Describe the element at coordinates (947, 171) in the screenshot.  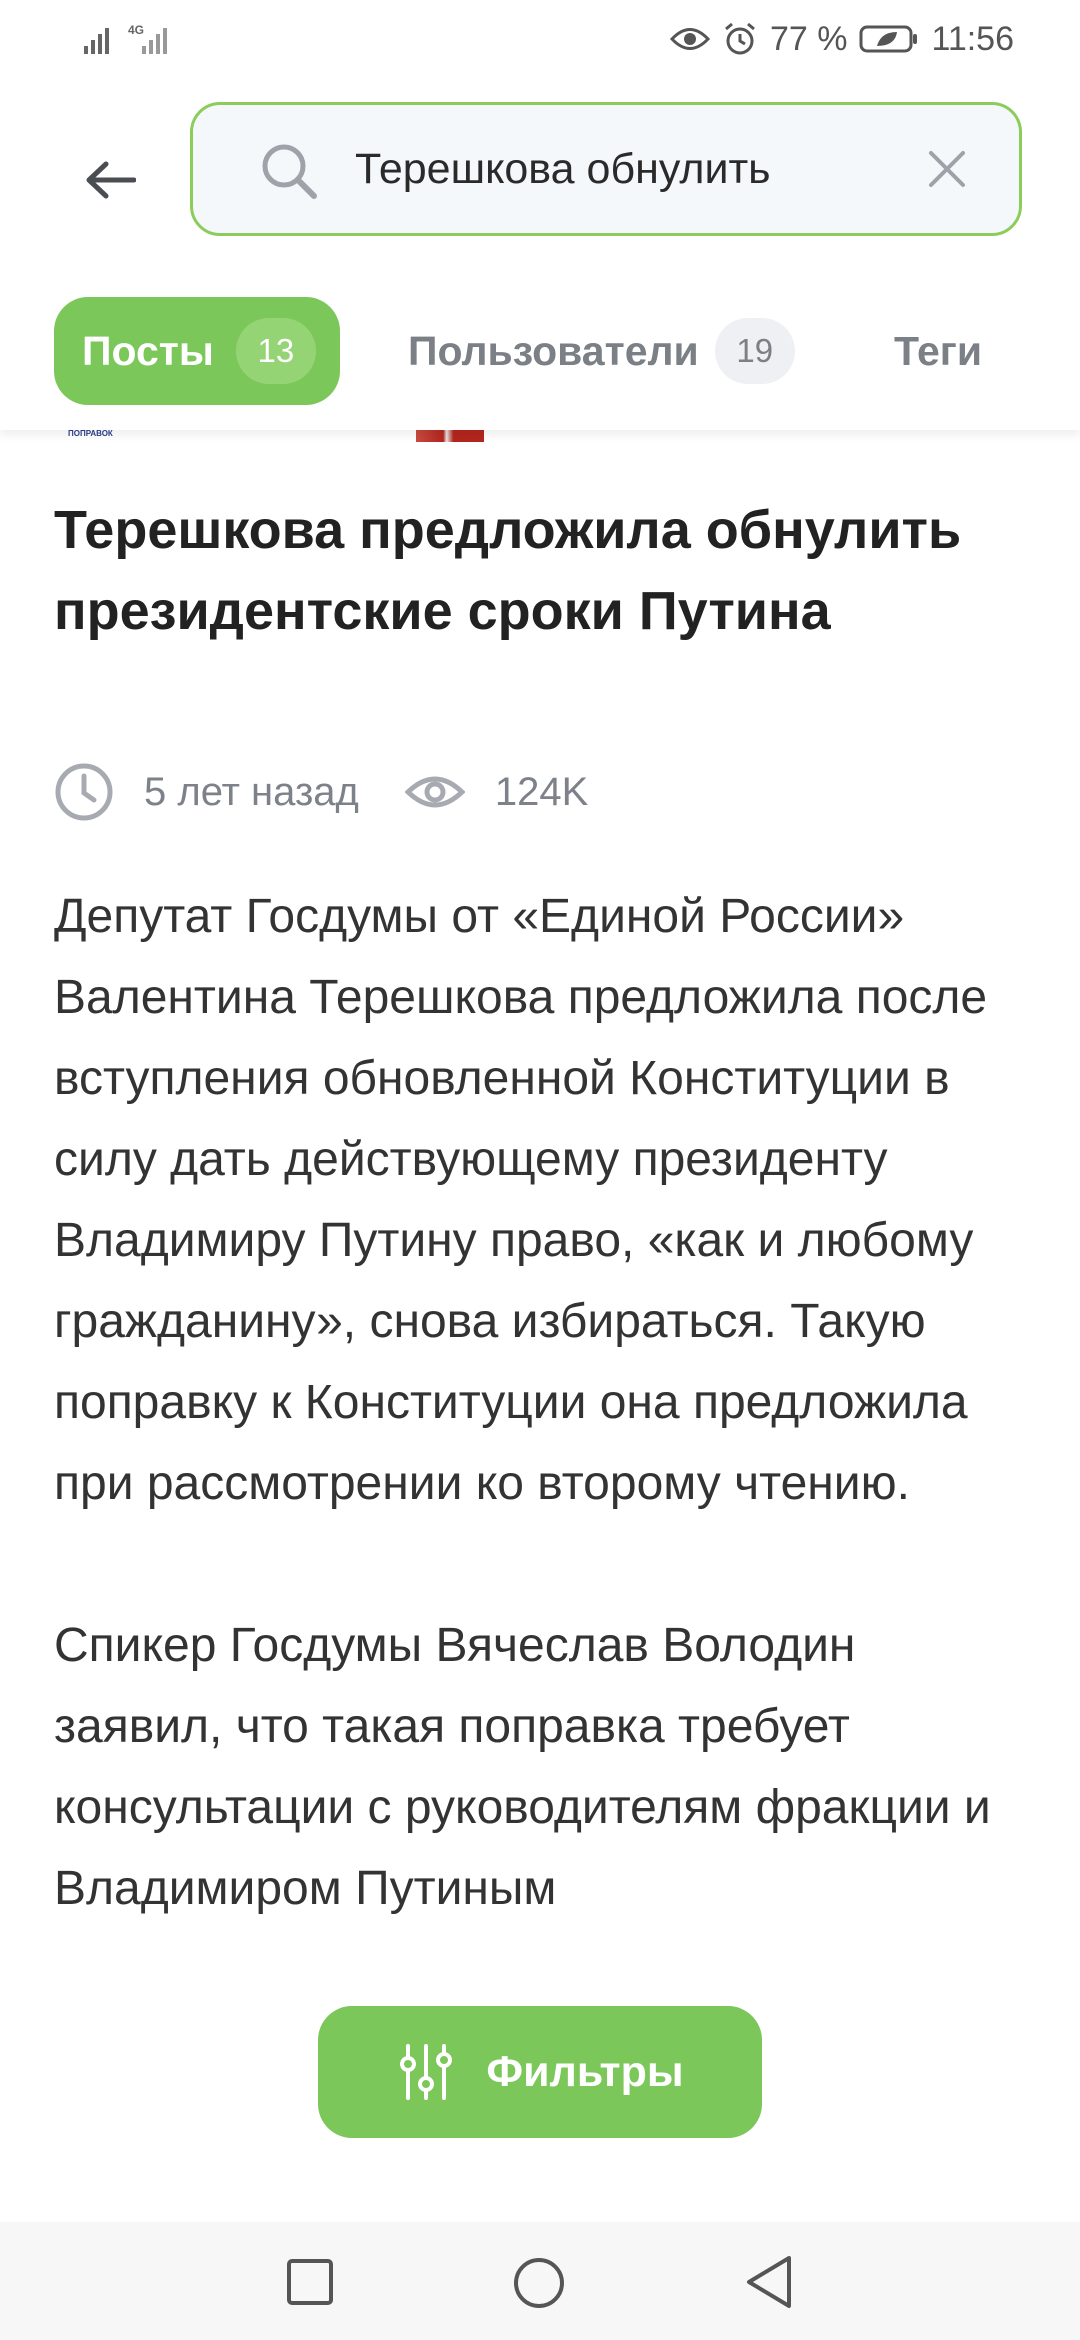
I see `clear-icon` at that location.